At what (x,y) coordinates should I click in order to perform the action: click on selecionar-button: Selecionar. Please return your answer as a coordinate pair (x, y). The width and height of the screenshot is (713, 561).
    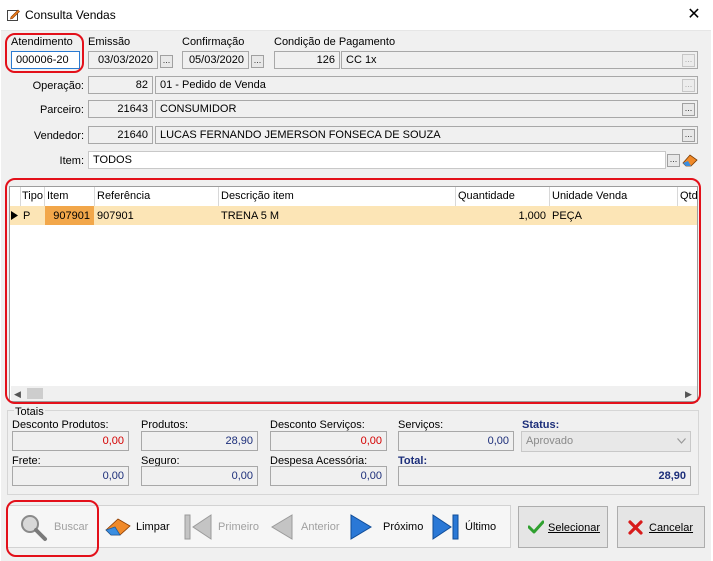
    Looking at the image, I should click on (563, 527).